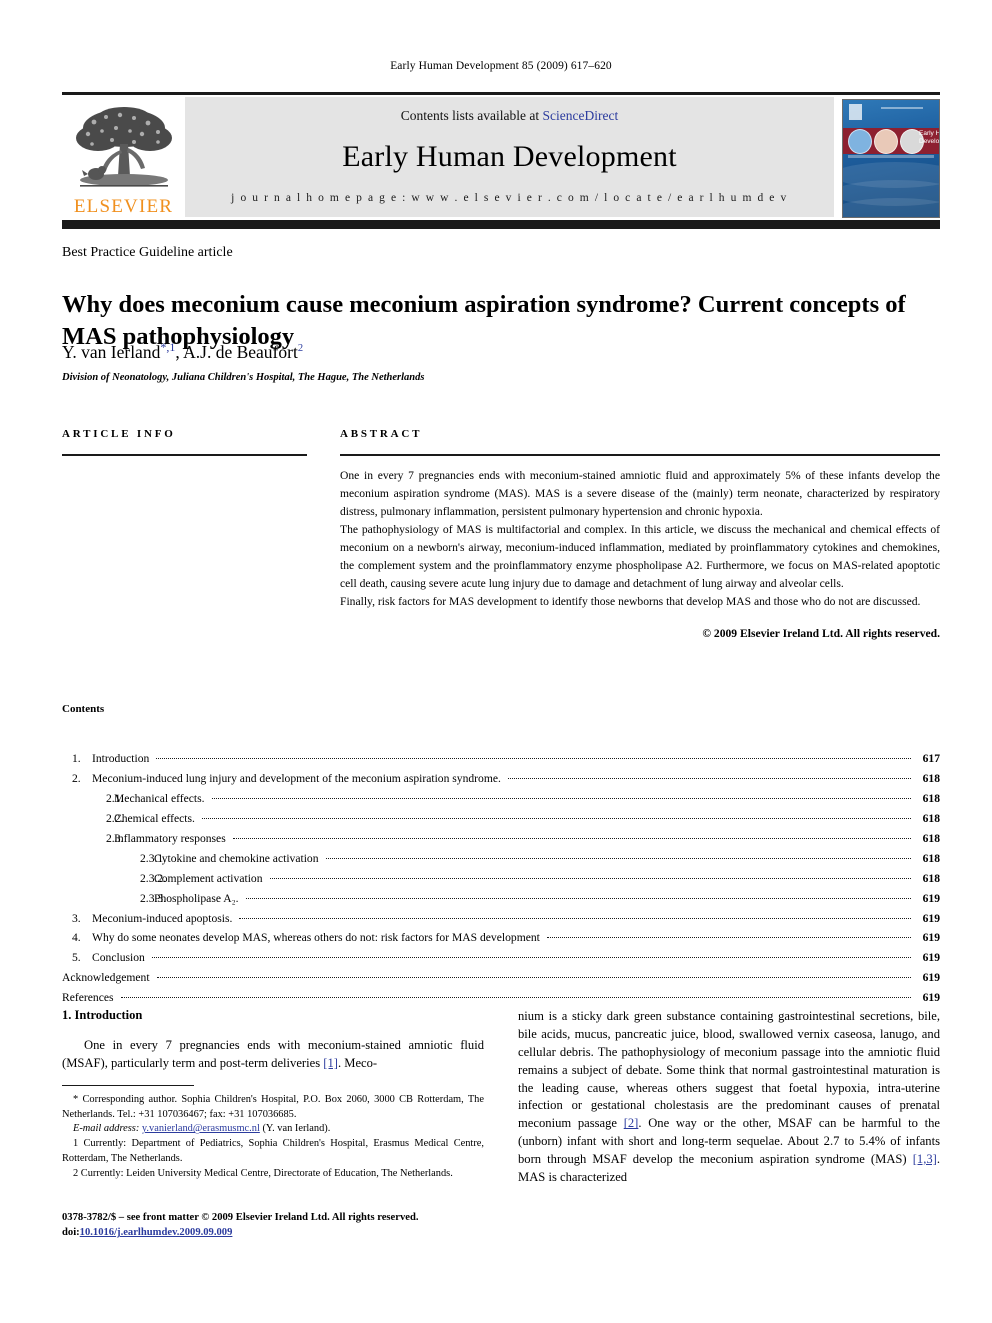 The height and width of the screenshot is (1323, 992). Describe the element at coordinates (201, 555) in the screenshot. I see `article-info-column` at that location.